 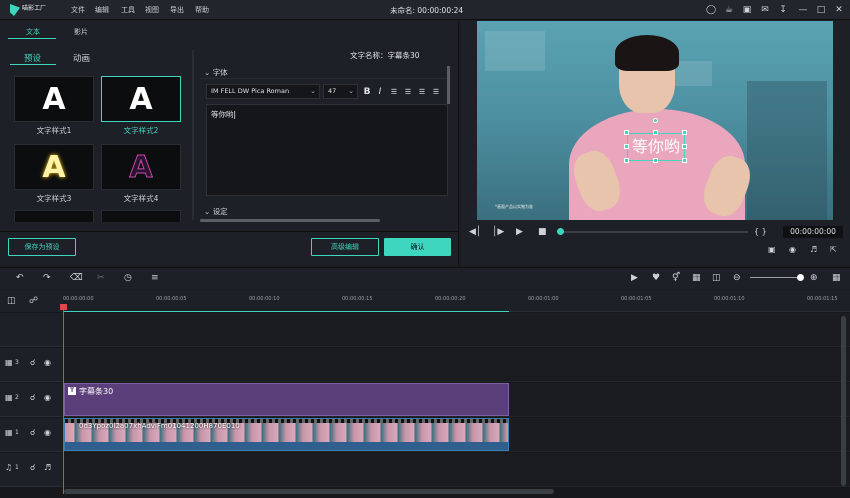 What do you see at coordinates (81, 58) in the screenshot?
I see `subtab-animation: 动画` at bounding box center [81, 58].